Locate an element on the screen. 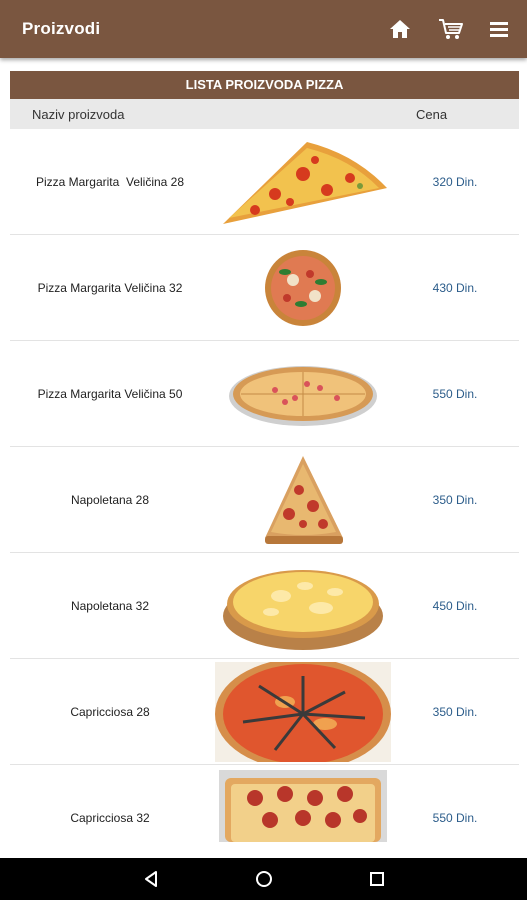  list-title: LISTA PROIZVODA PIZZA is located at coordinates (264, 85).